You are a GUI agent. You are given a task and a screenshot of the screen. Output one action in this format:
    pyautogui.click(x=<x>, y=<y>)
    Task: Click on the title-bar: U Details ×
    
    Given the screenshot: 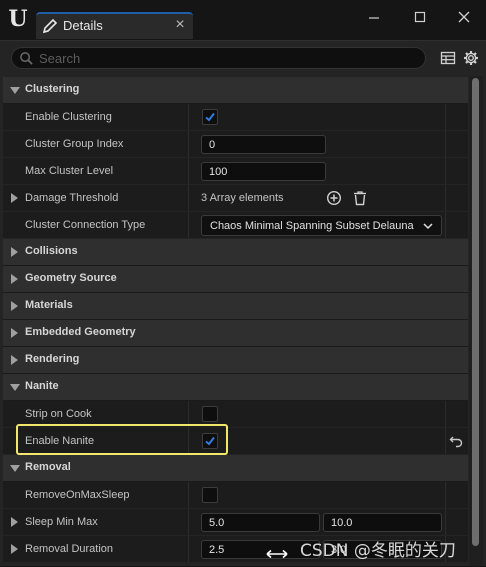 What is the action you would take?
    pyautogui.click(x=243, y=20)
    